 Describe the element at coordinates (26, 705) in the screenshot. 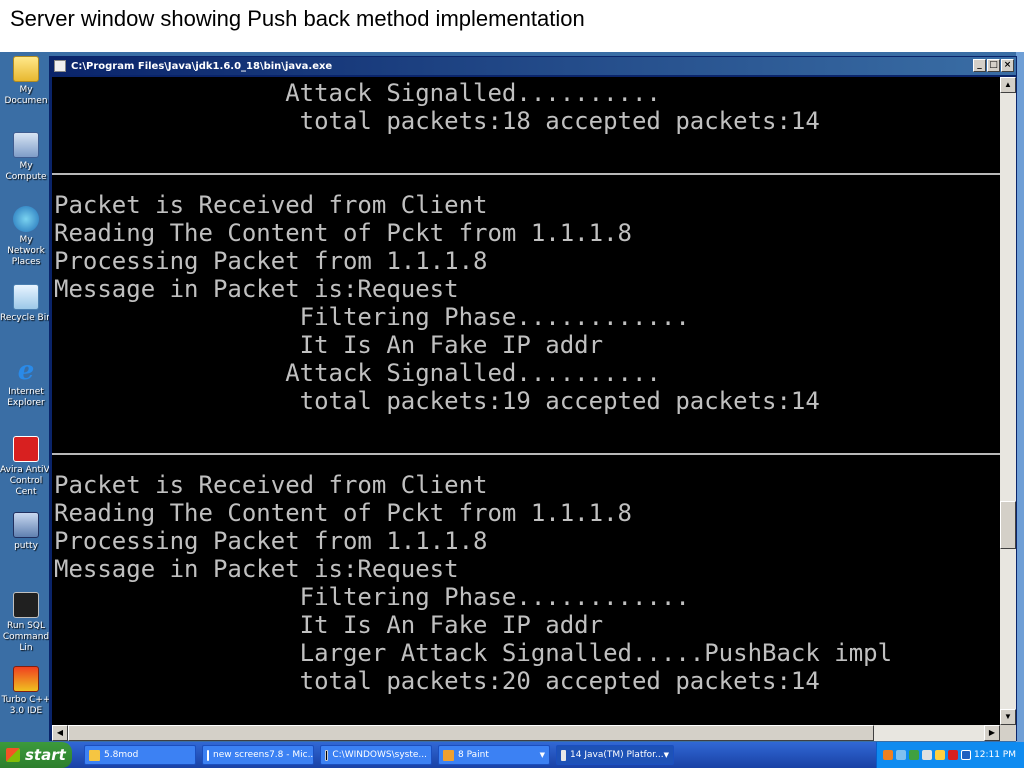

I see `desktop-icon-label: Turbo C++ 3.0 IDE` at that location.